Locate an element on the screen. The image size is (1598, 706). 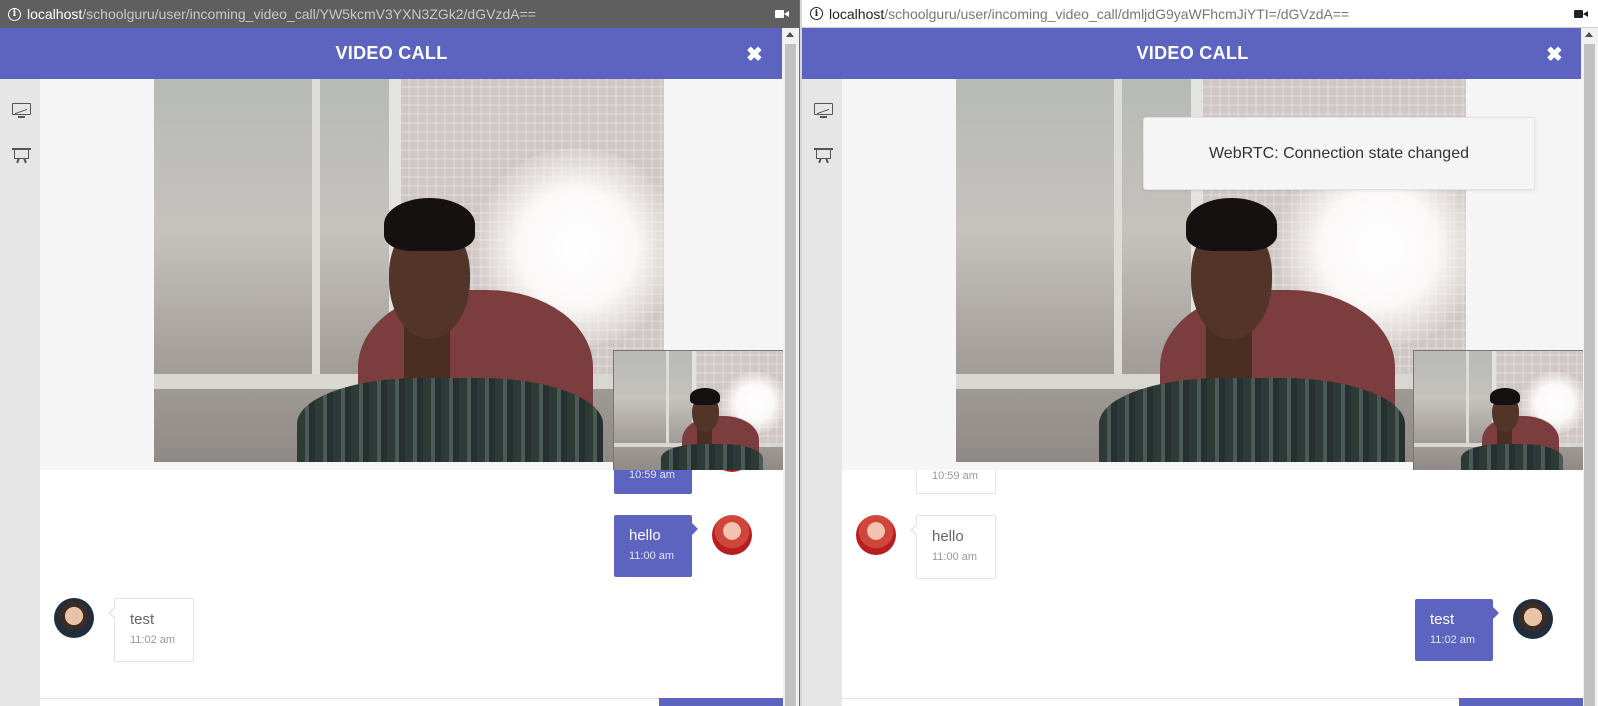
connection-toast: WebRTC: Connection state changed is located at coordinates (1339, 153).